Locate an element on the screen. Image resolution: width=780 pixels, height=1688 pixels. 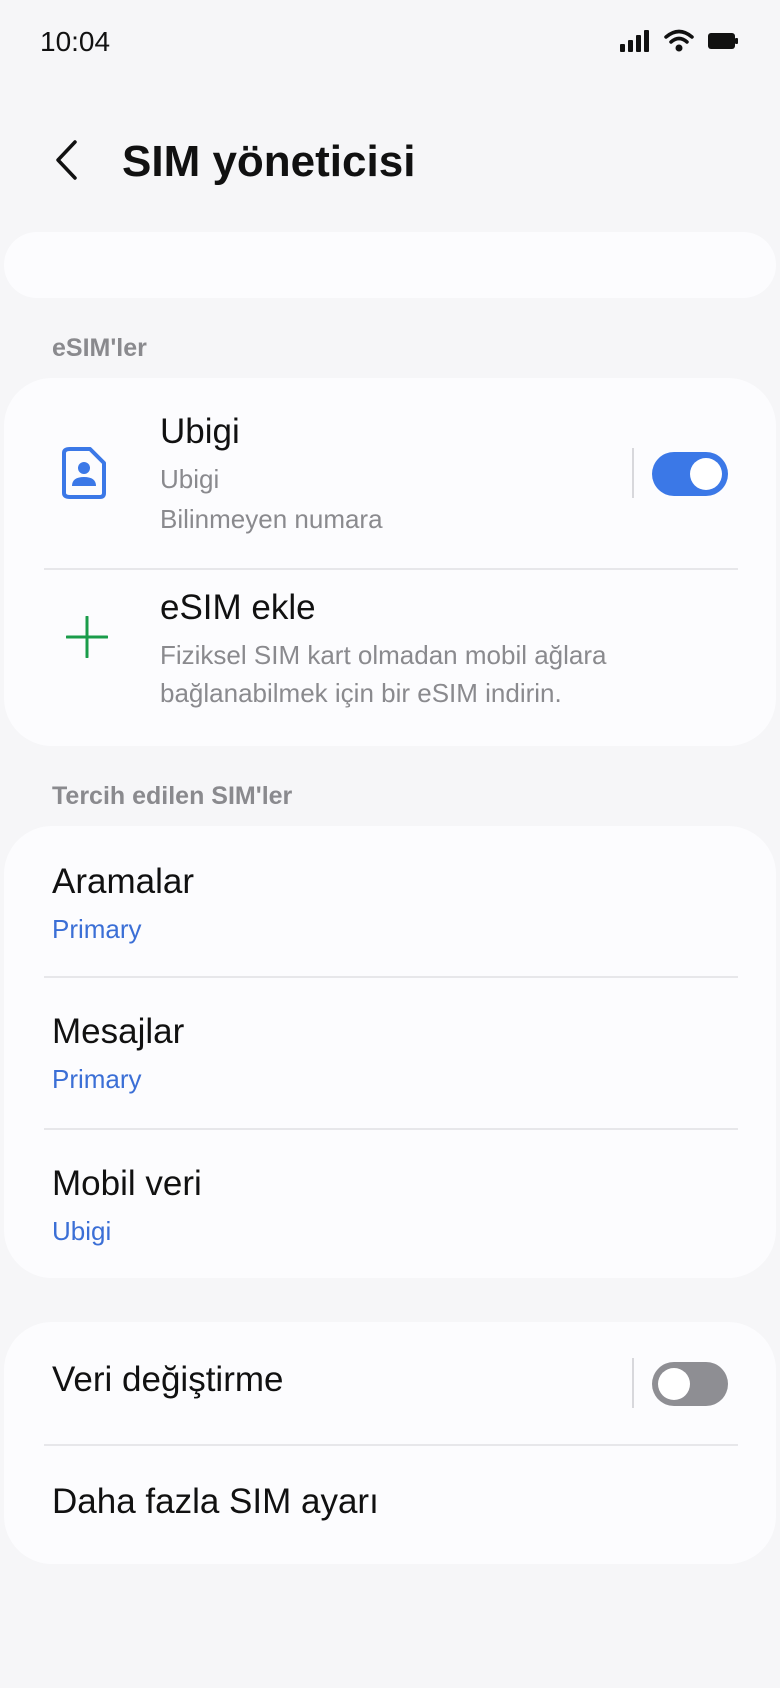
other-card: Veri değiştirme Daha fazla SIM ayarı is located at coordinates (390, 1443).